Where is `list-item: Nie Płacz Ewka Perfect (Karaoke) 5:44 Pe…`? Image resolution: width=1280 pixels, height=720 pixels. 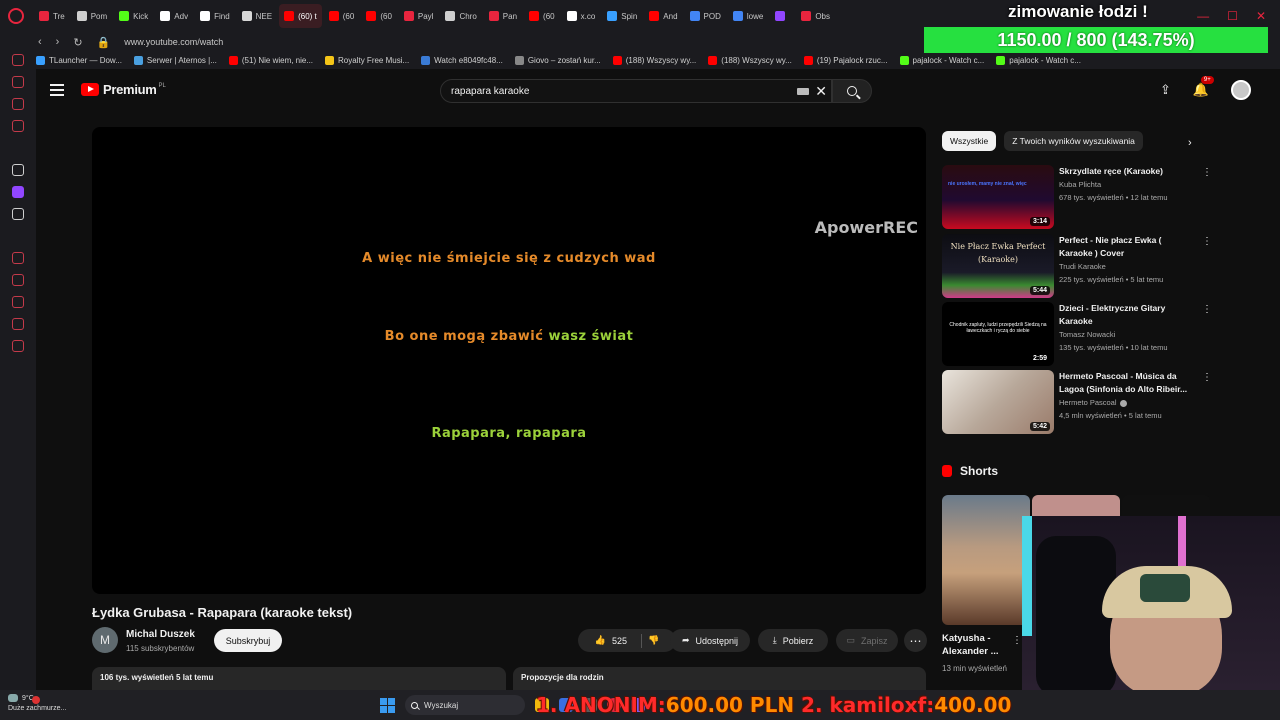 list-item: Nie Płacz Ewka Perfect (Karaoke) 5:44 Pe… is located at coordinates (1077, 266).